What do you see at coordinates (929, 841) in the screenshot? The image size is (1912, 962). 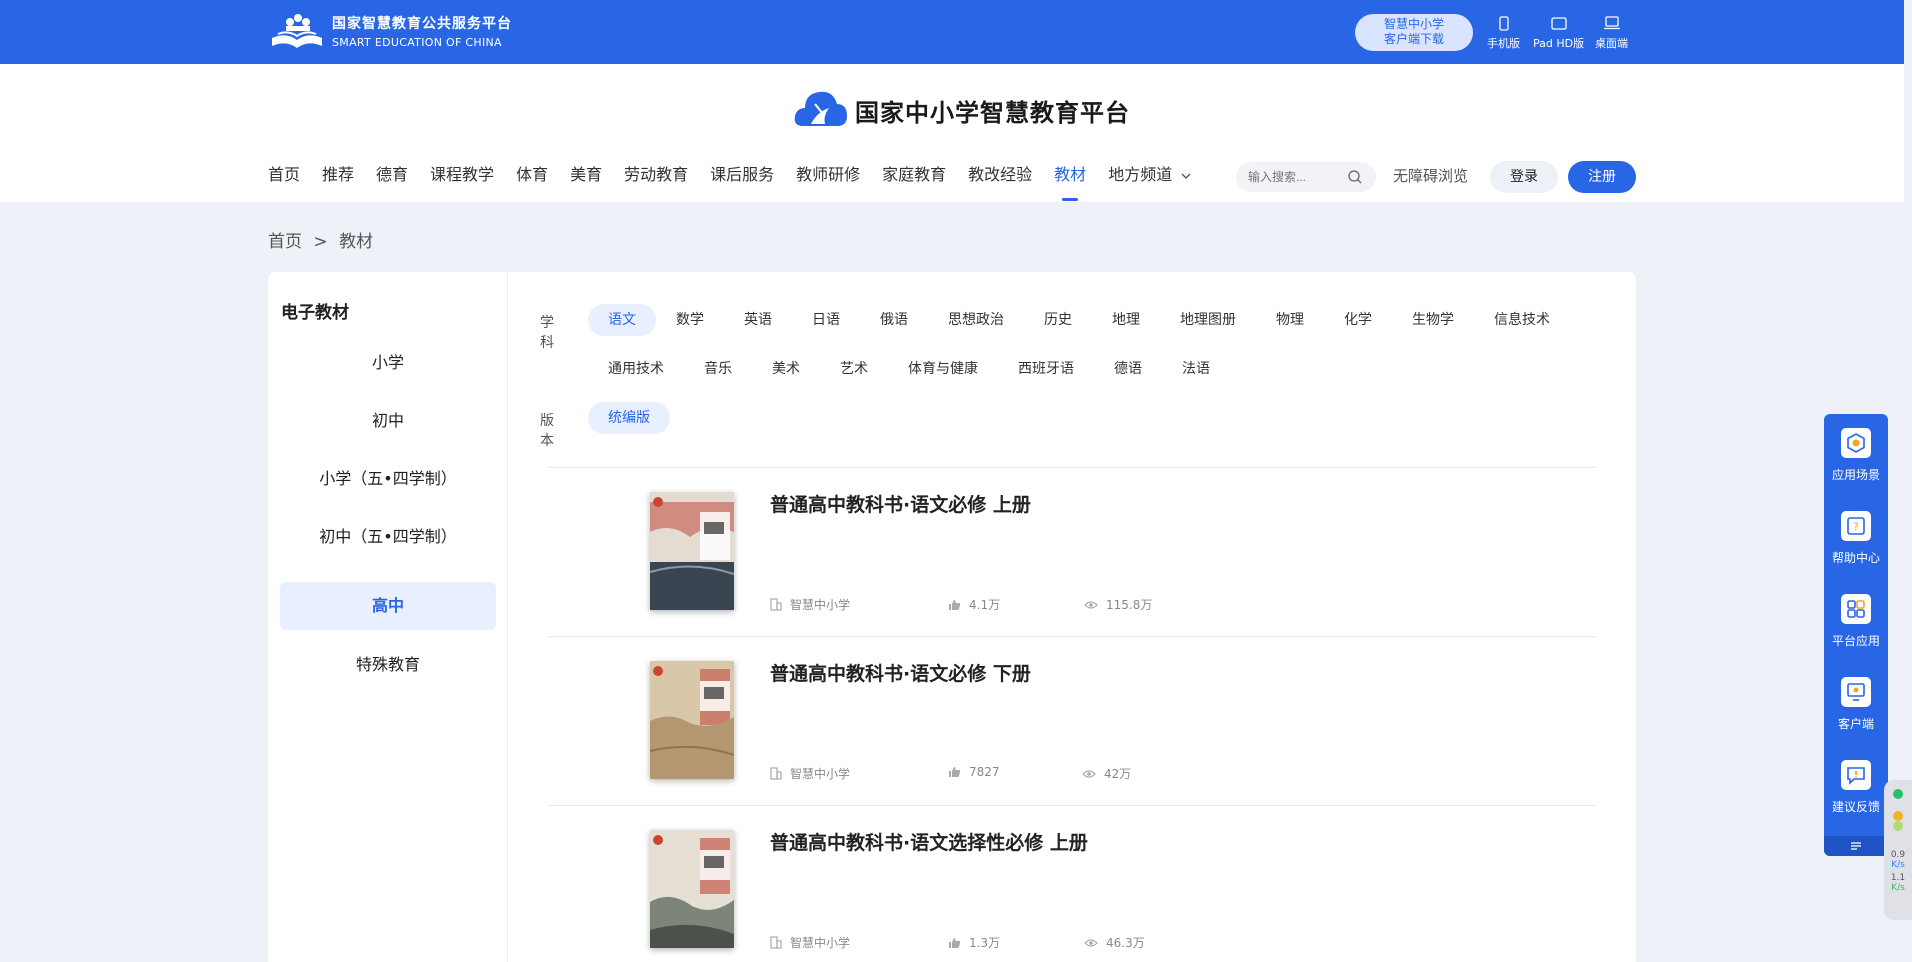 I see `textbook-title: 普通高中教科书·语文选择性必修 上册` at bounding box center [929, 841].